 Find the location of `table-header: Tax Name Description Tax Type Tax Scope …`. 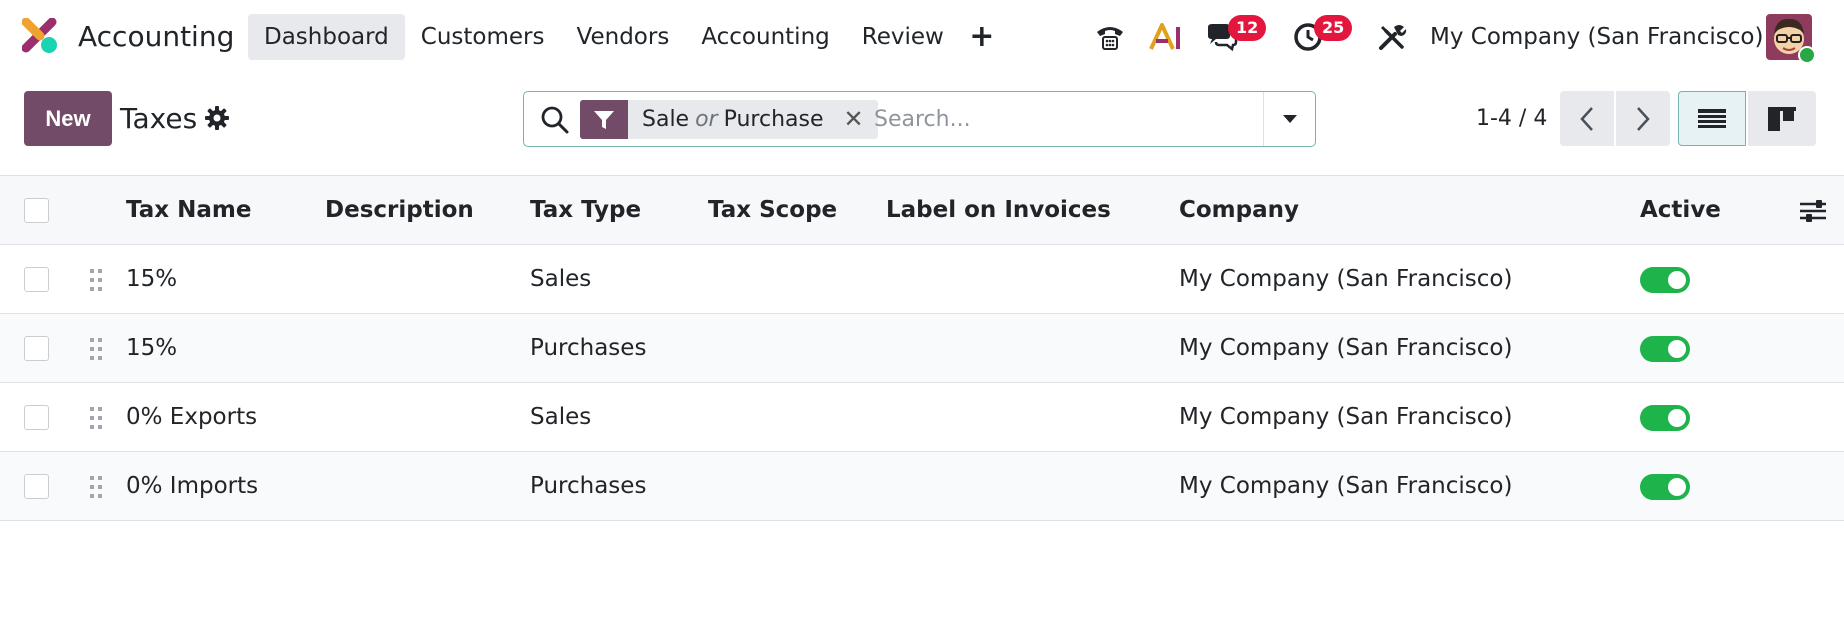

table-header: Tax Name Description Tax Type Tax Scope … is located at coordinates (922, 210).